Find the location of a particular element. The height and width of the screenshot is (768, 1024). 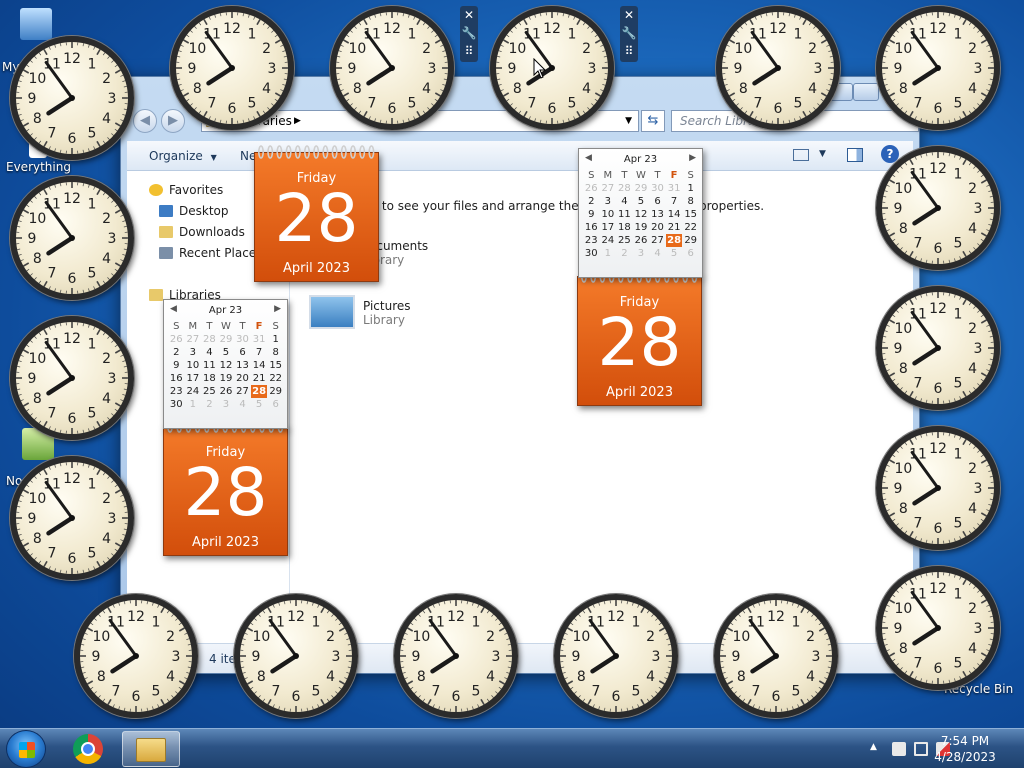

start-button is located at coordinates (26, 749).